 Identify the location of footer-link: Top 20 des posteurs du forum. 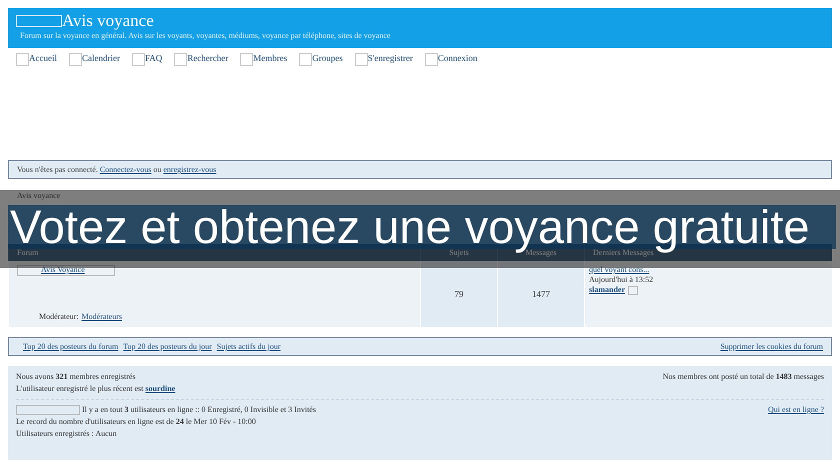
(70, 346).